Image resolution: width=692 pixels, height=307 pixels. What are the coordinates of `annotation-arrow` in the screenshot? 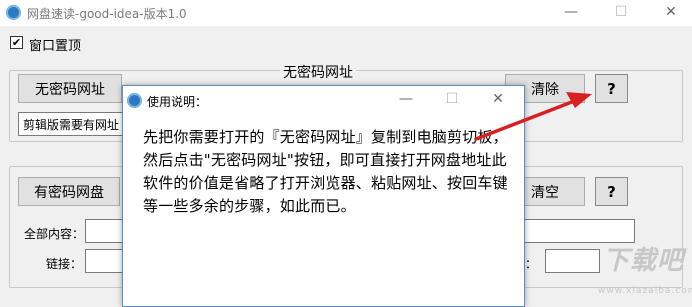 It's located at (533, 116).